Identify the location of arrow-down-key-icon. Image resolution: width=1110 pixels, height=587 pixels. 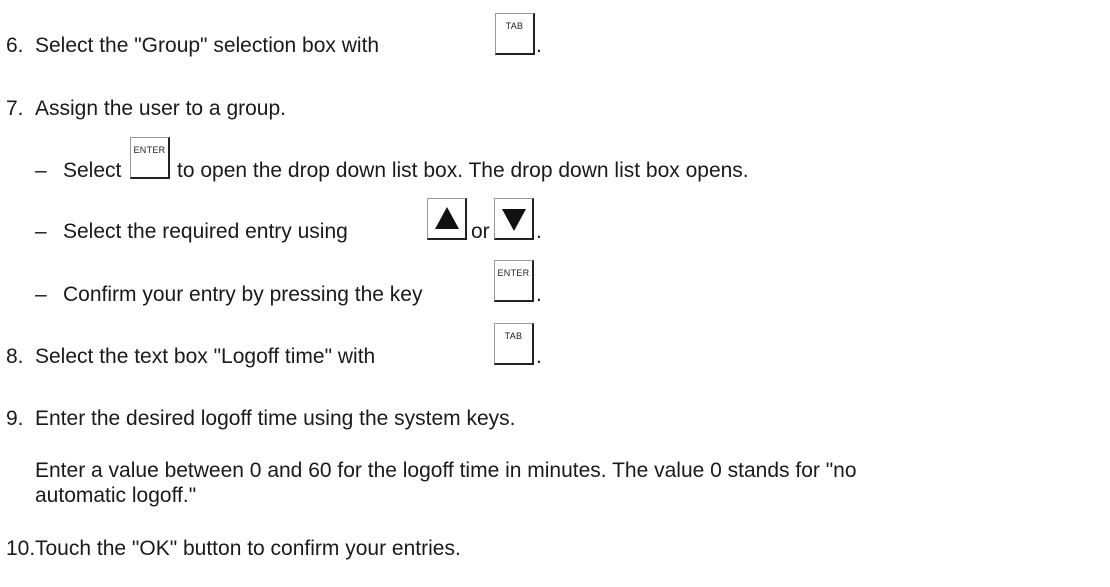
(514, 219).